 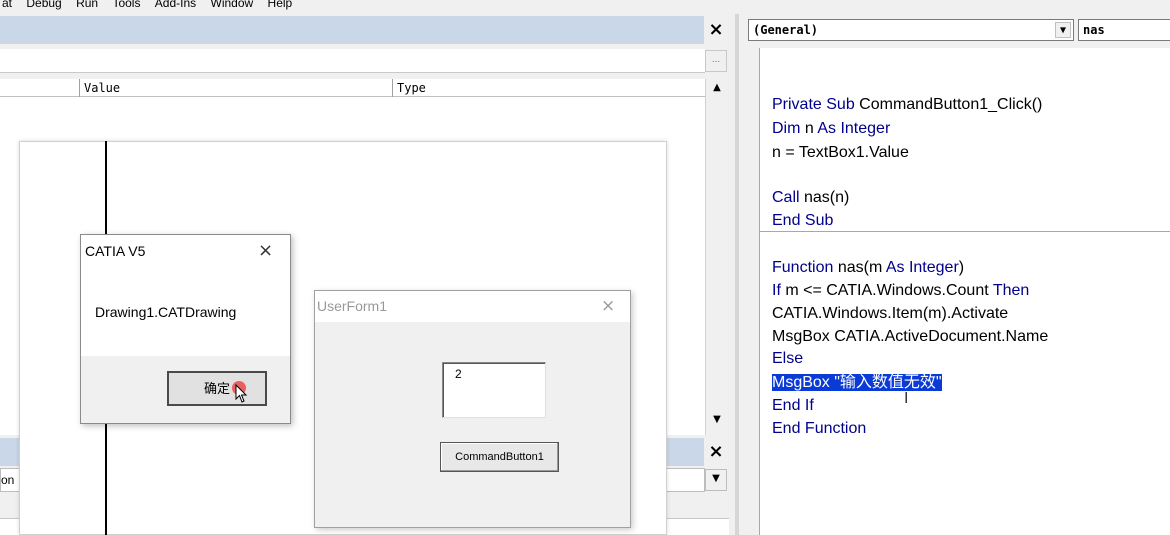 What do you see at coordinates (717, 420) in the screenshot?
I see `scroll-down-icon: ▼` at bounding box center [717, 420].